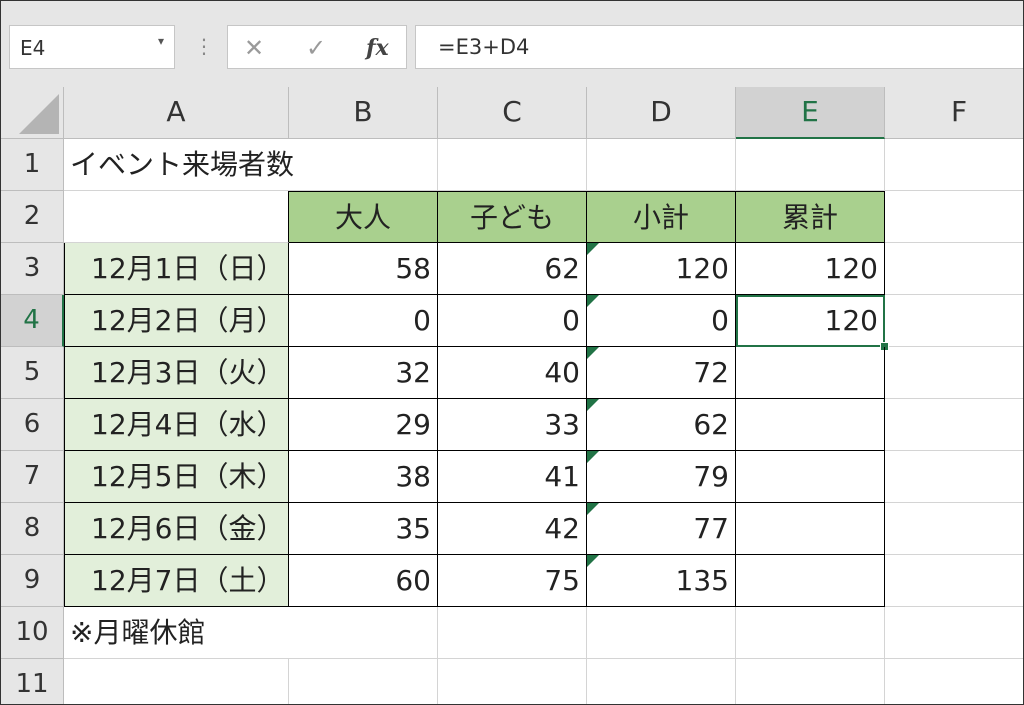  I want to click on cell-e7, so click(810, 477).